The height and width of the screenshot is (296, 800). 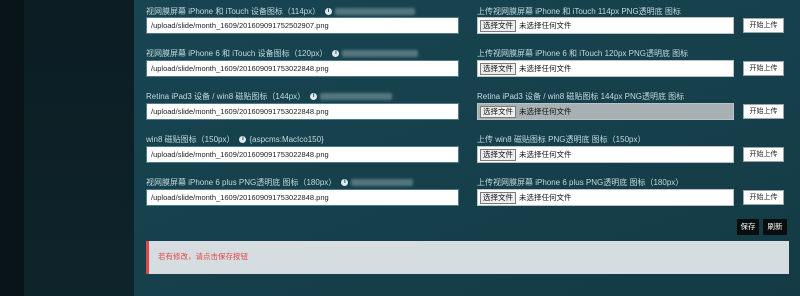 What do you see at coordinates (203, 256) in the screenshot?
I see `alert-message: 若有修改，请点击保存按钮` at bounding box center [203, 256].